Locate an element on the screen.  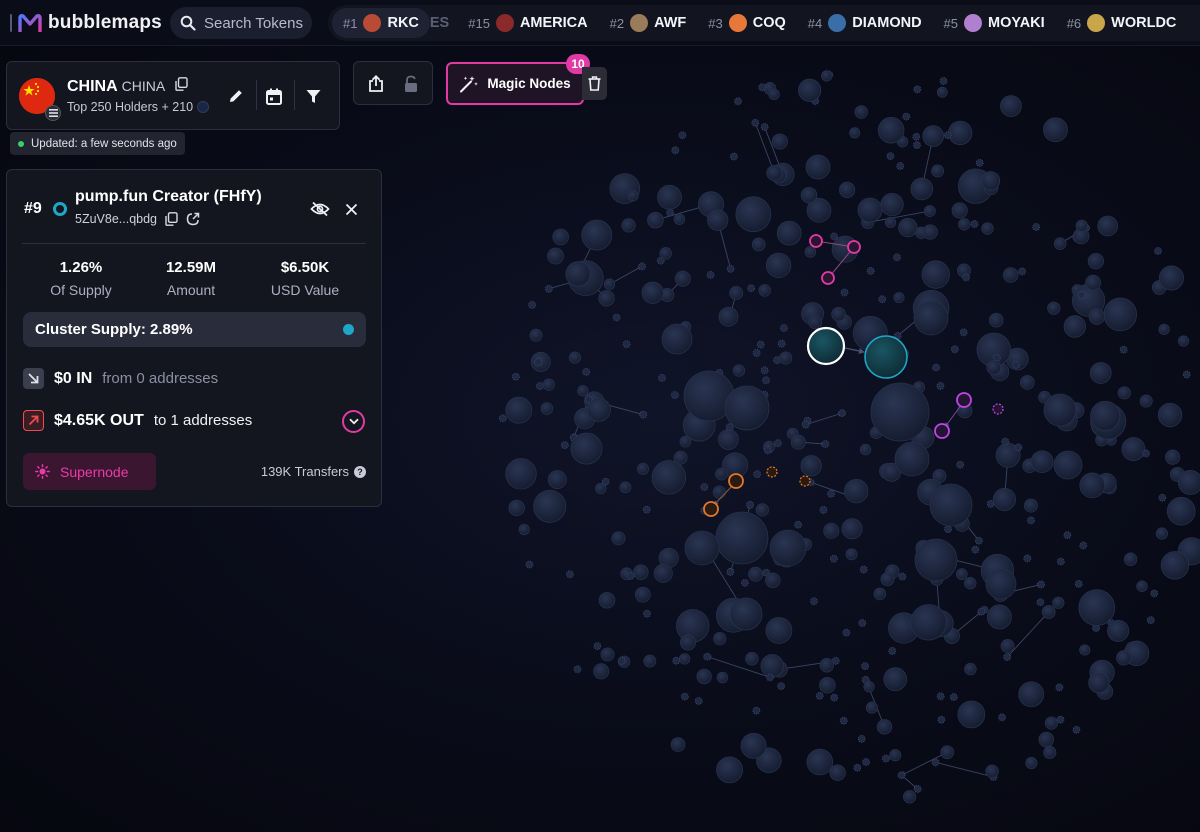
external-link-icon is located at coordinates (193, 219).